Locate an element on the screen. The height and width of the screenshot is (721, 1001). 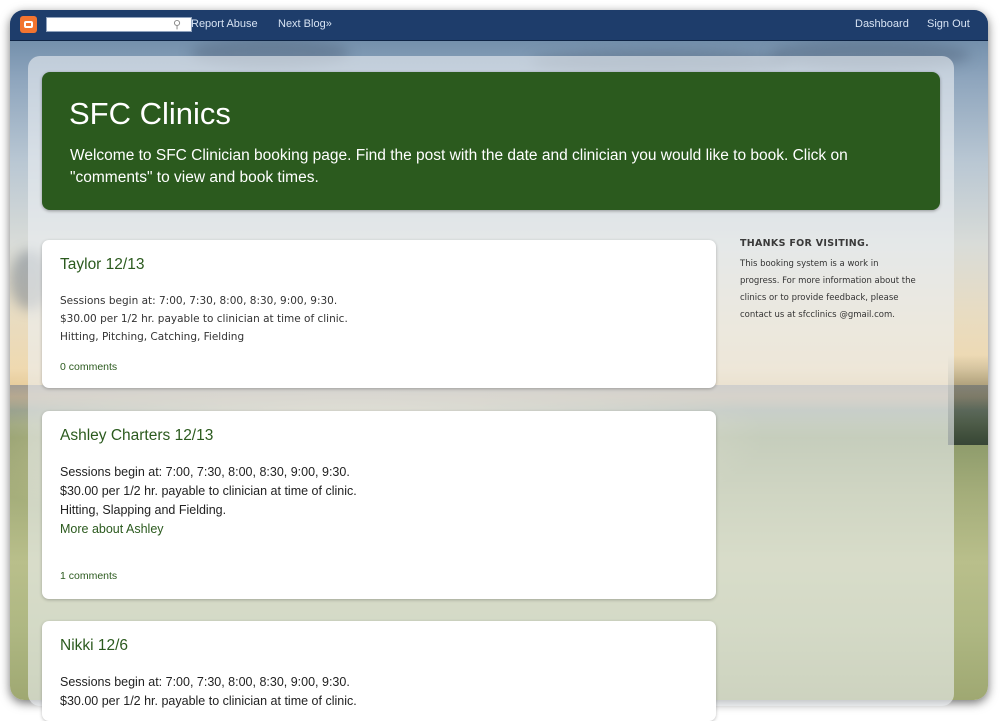
blogger-logo-icon is located at coordinates (28, 24).